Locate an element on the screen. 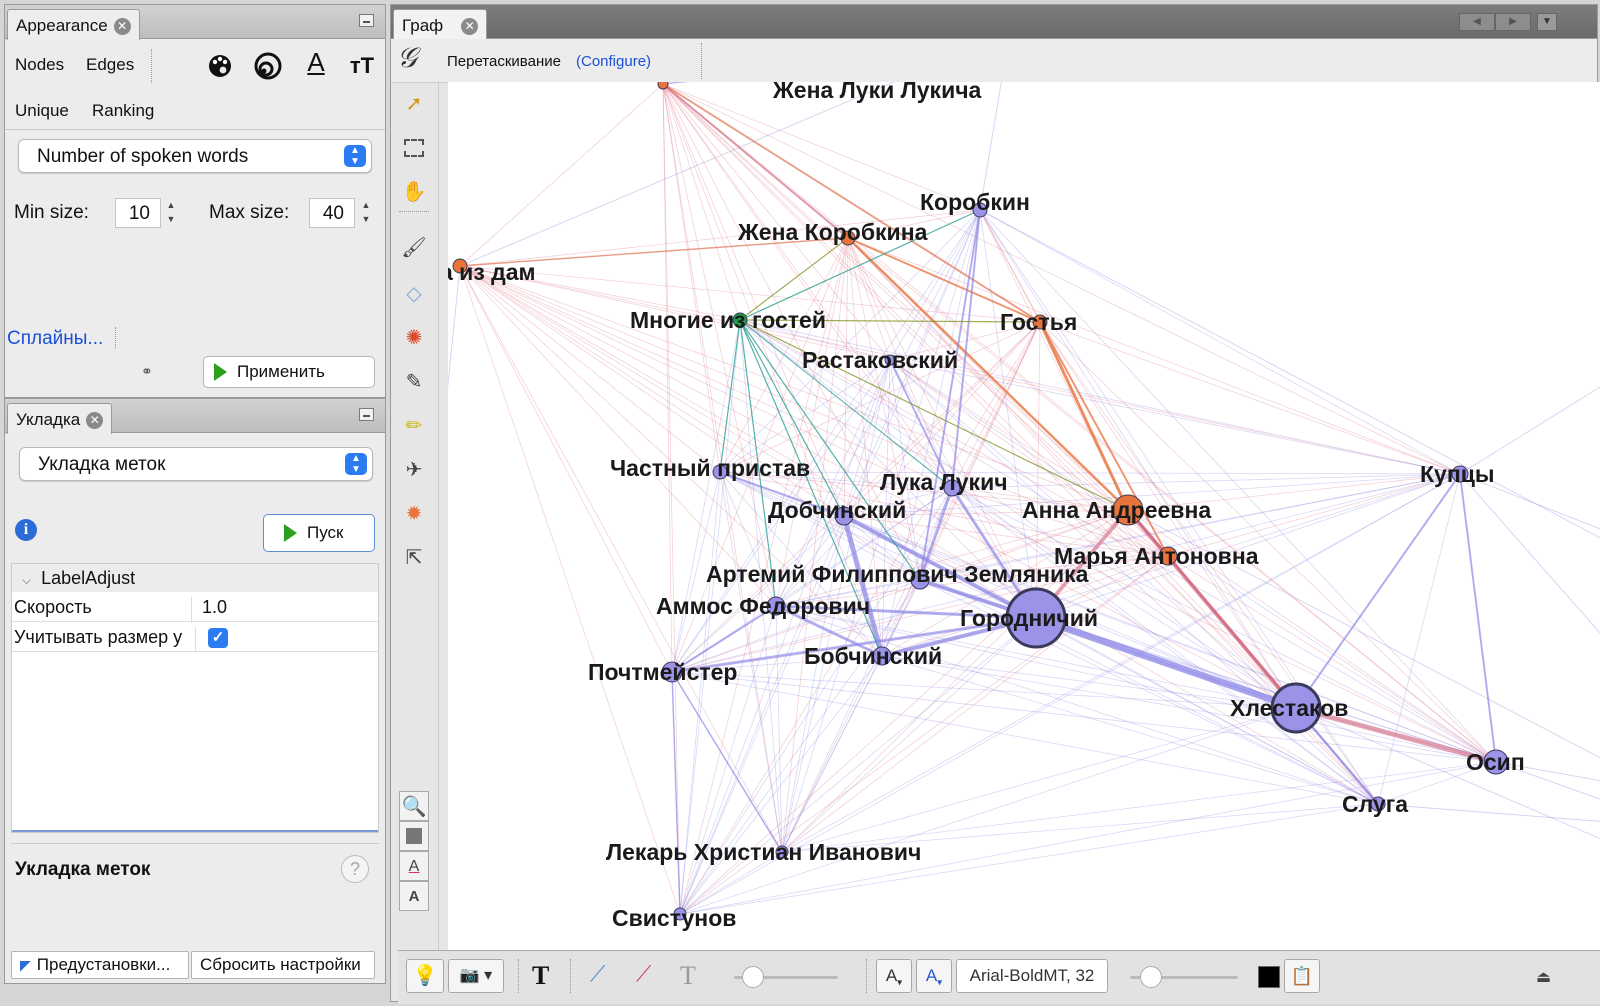  speed-input: 1.0 is located at coordinates (214, 607).